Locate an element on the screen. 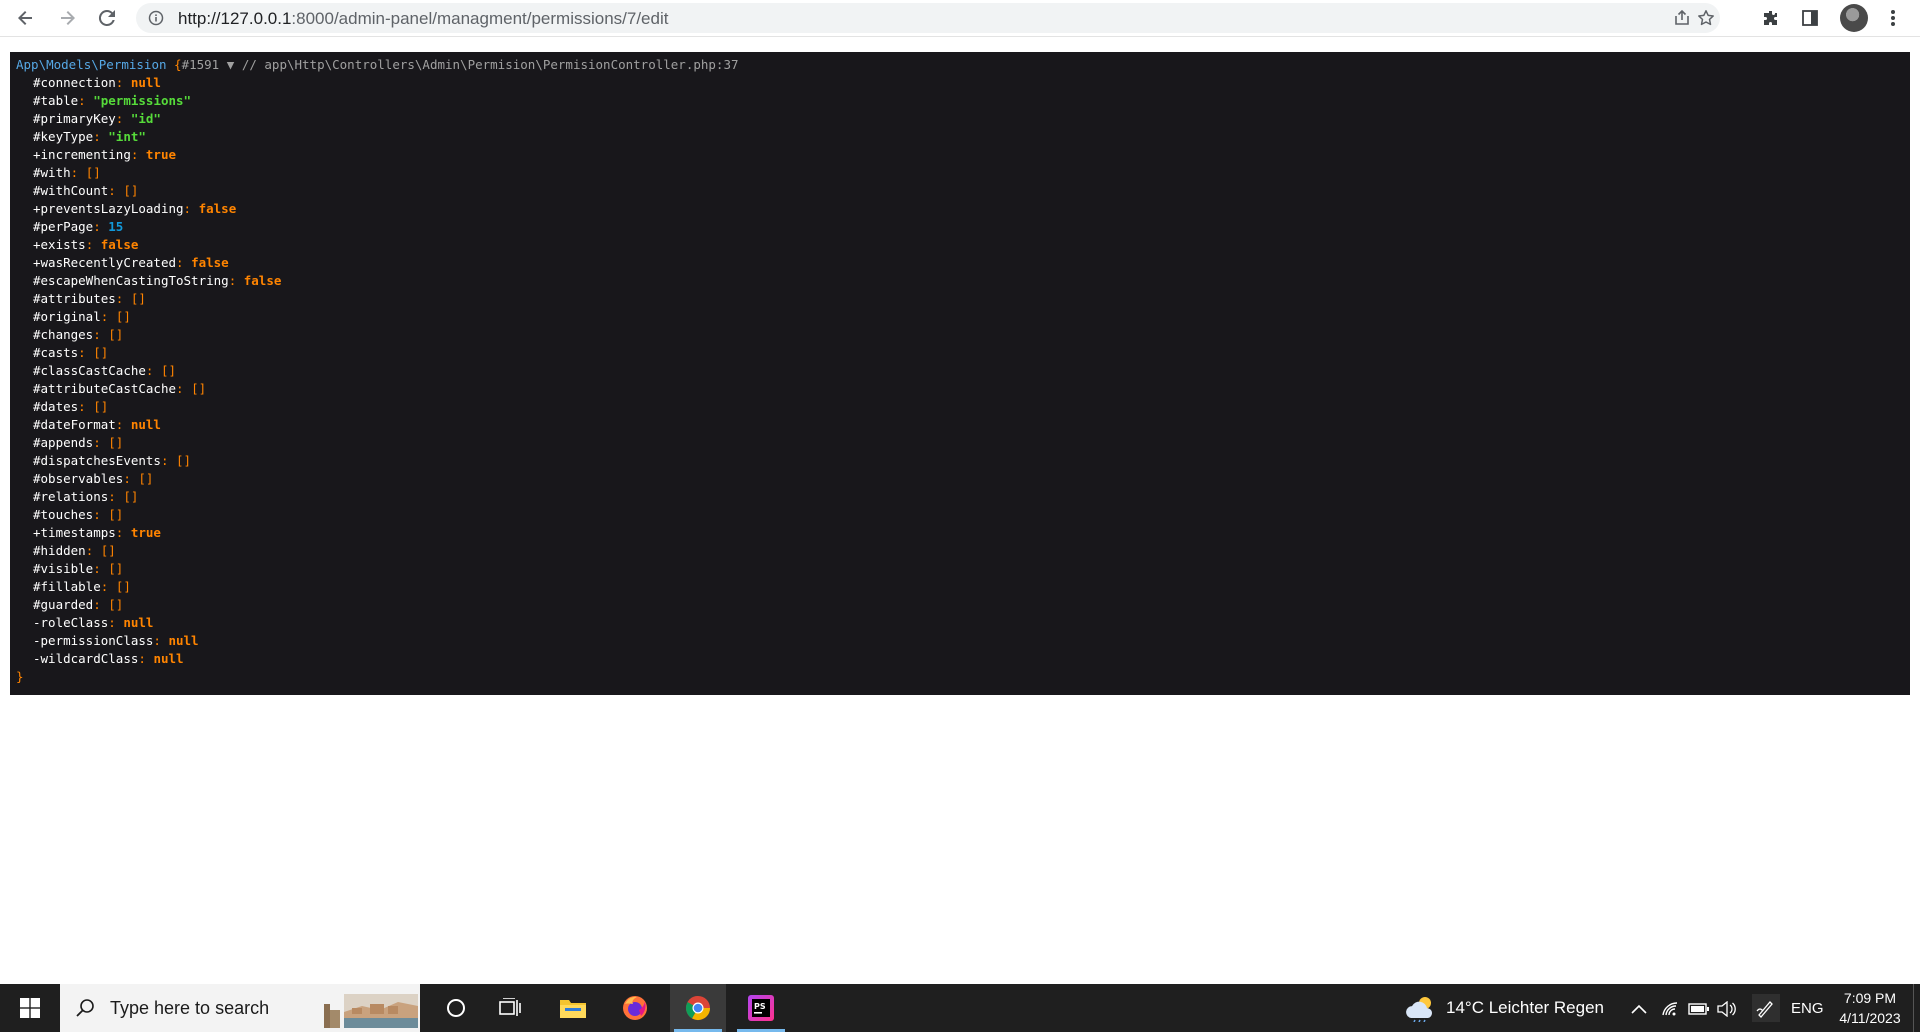 The height and width of the screenshot is (1033, 1920). dump-property-row: #fillable: [] is located at coordinates (960, 587).